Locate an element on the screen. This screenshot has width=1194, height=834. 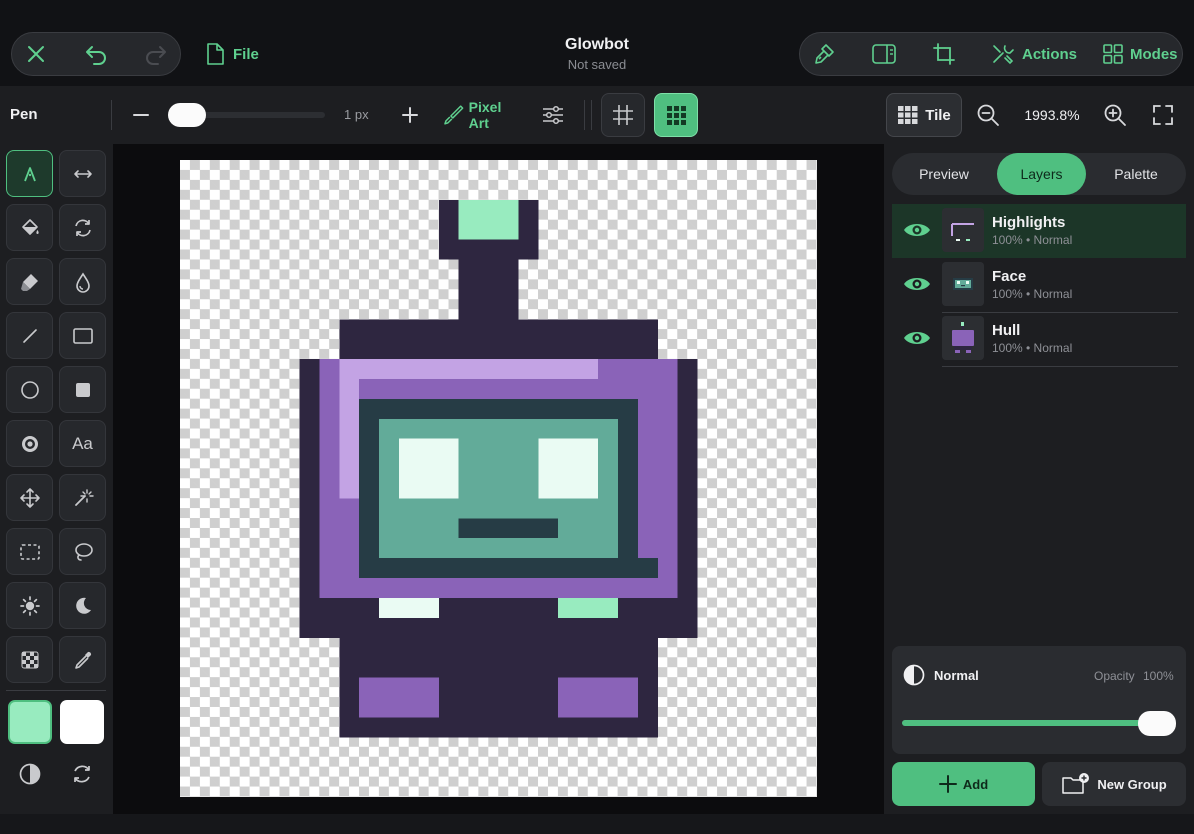
brush-size-slider-thumb is located at coordinates (187, 115).